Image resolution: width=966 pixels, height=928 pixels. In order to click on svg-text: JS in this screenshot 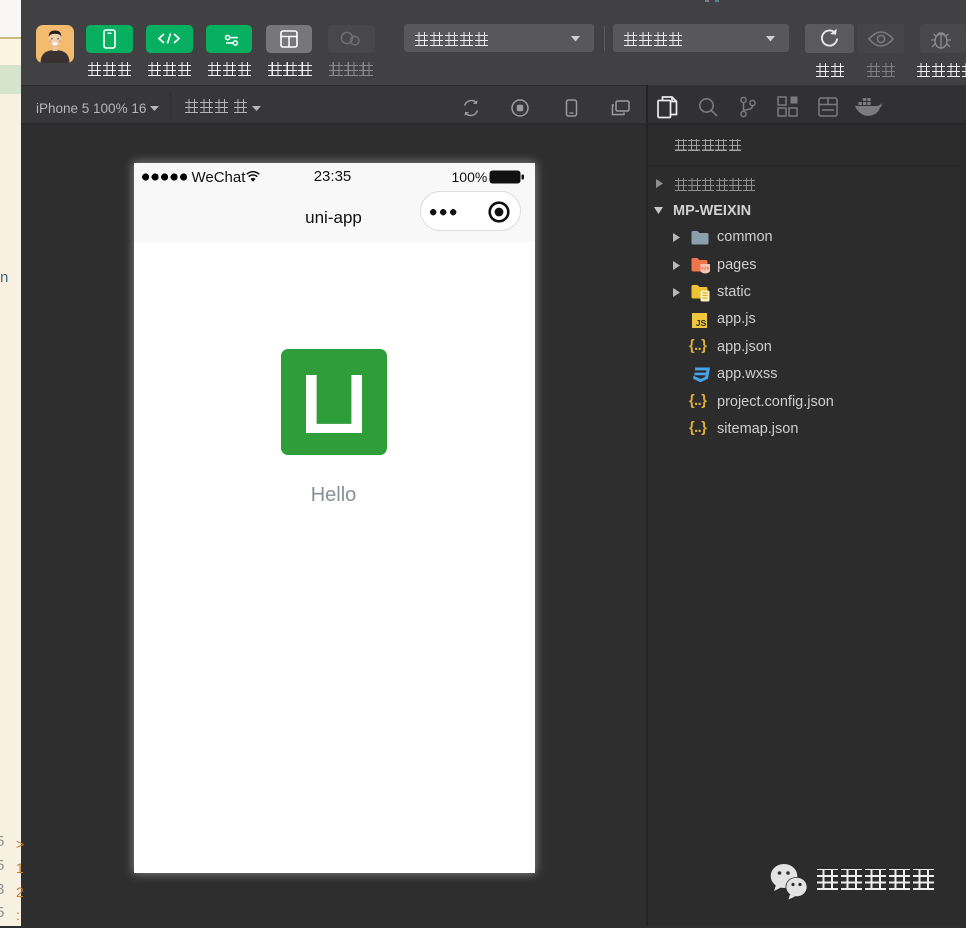, I will do `click(700, 323)`.